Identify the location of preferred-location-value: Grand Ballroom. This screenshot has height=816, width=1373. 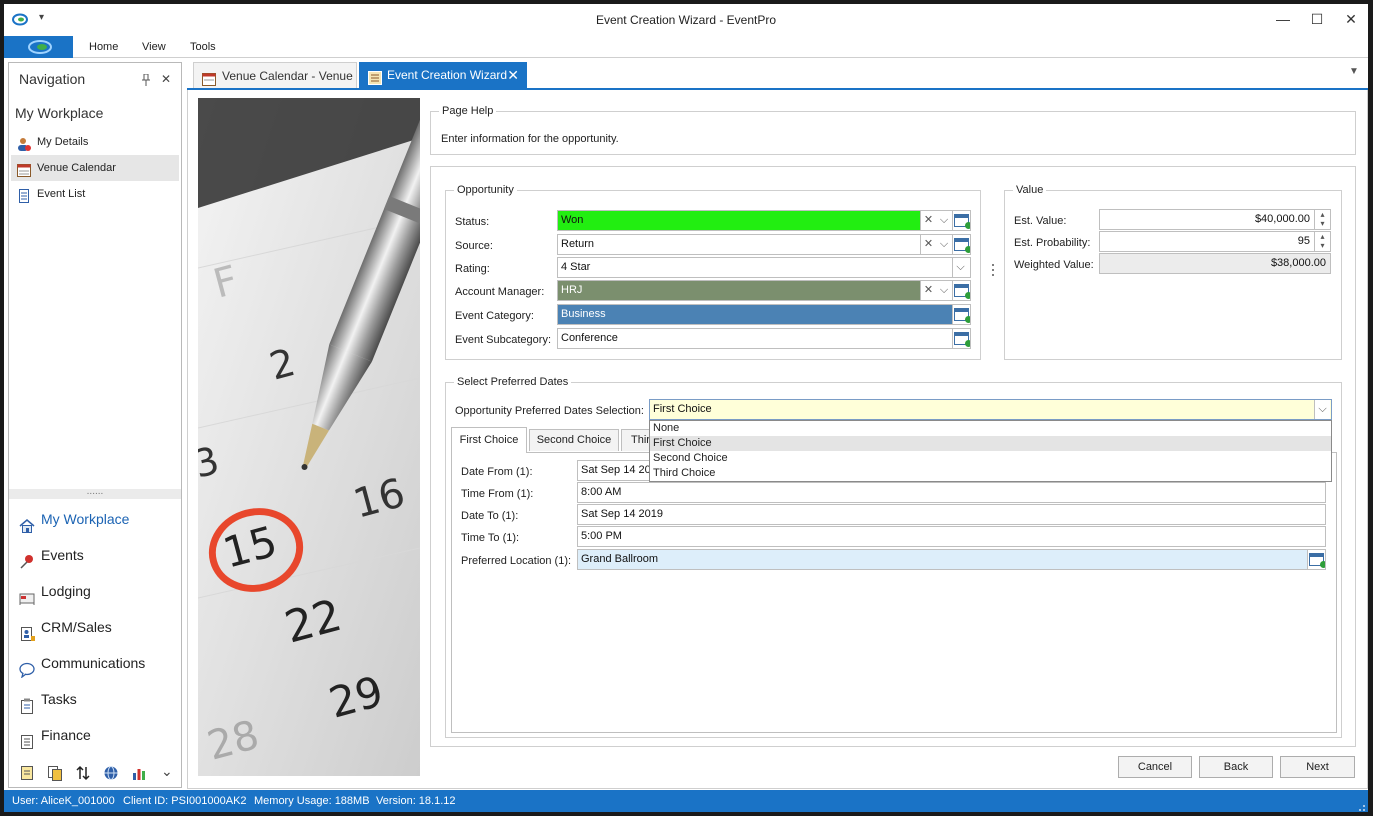
(620, 559).